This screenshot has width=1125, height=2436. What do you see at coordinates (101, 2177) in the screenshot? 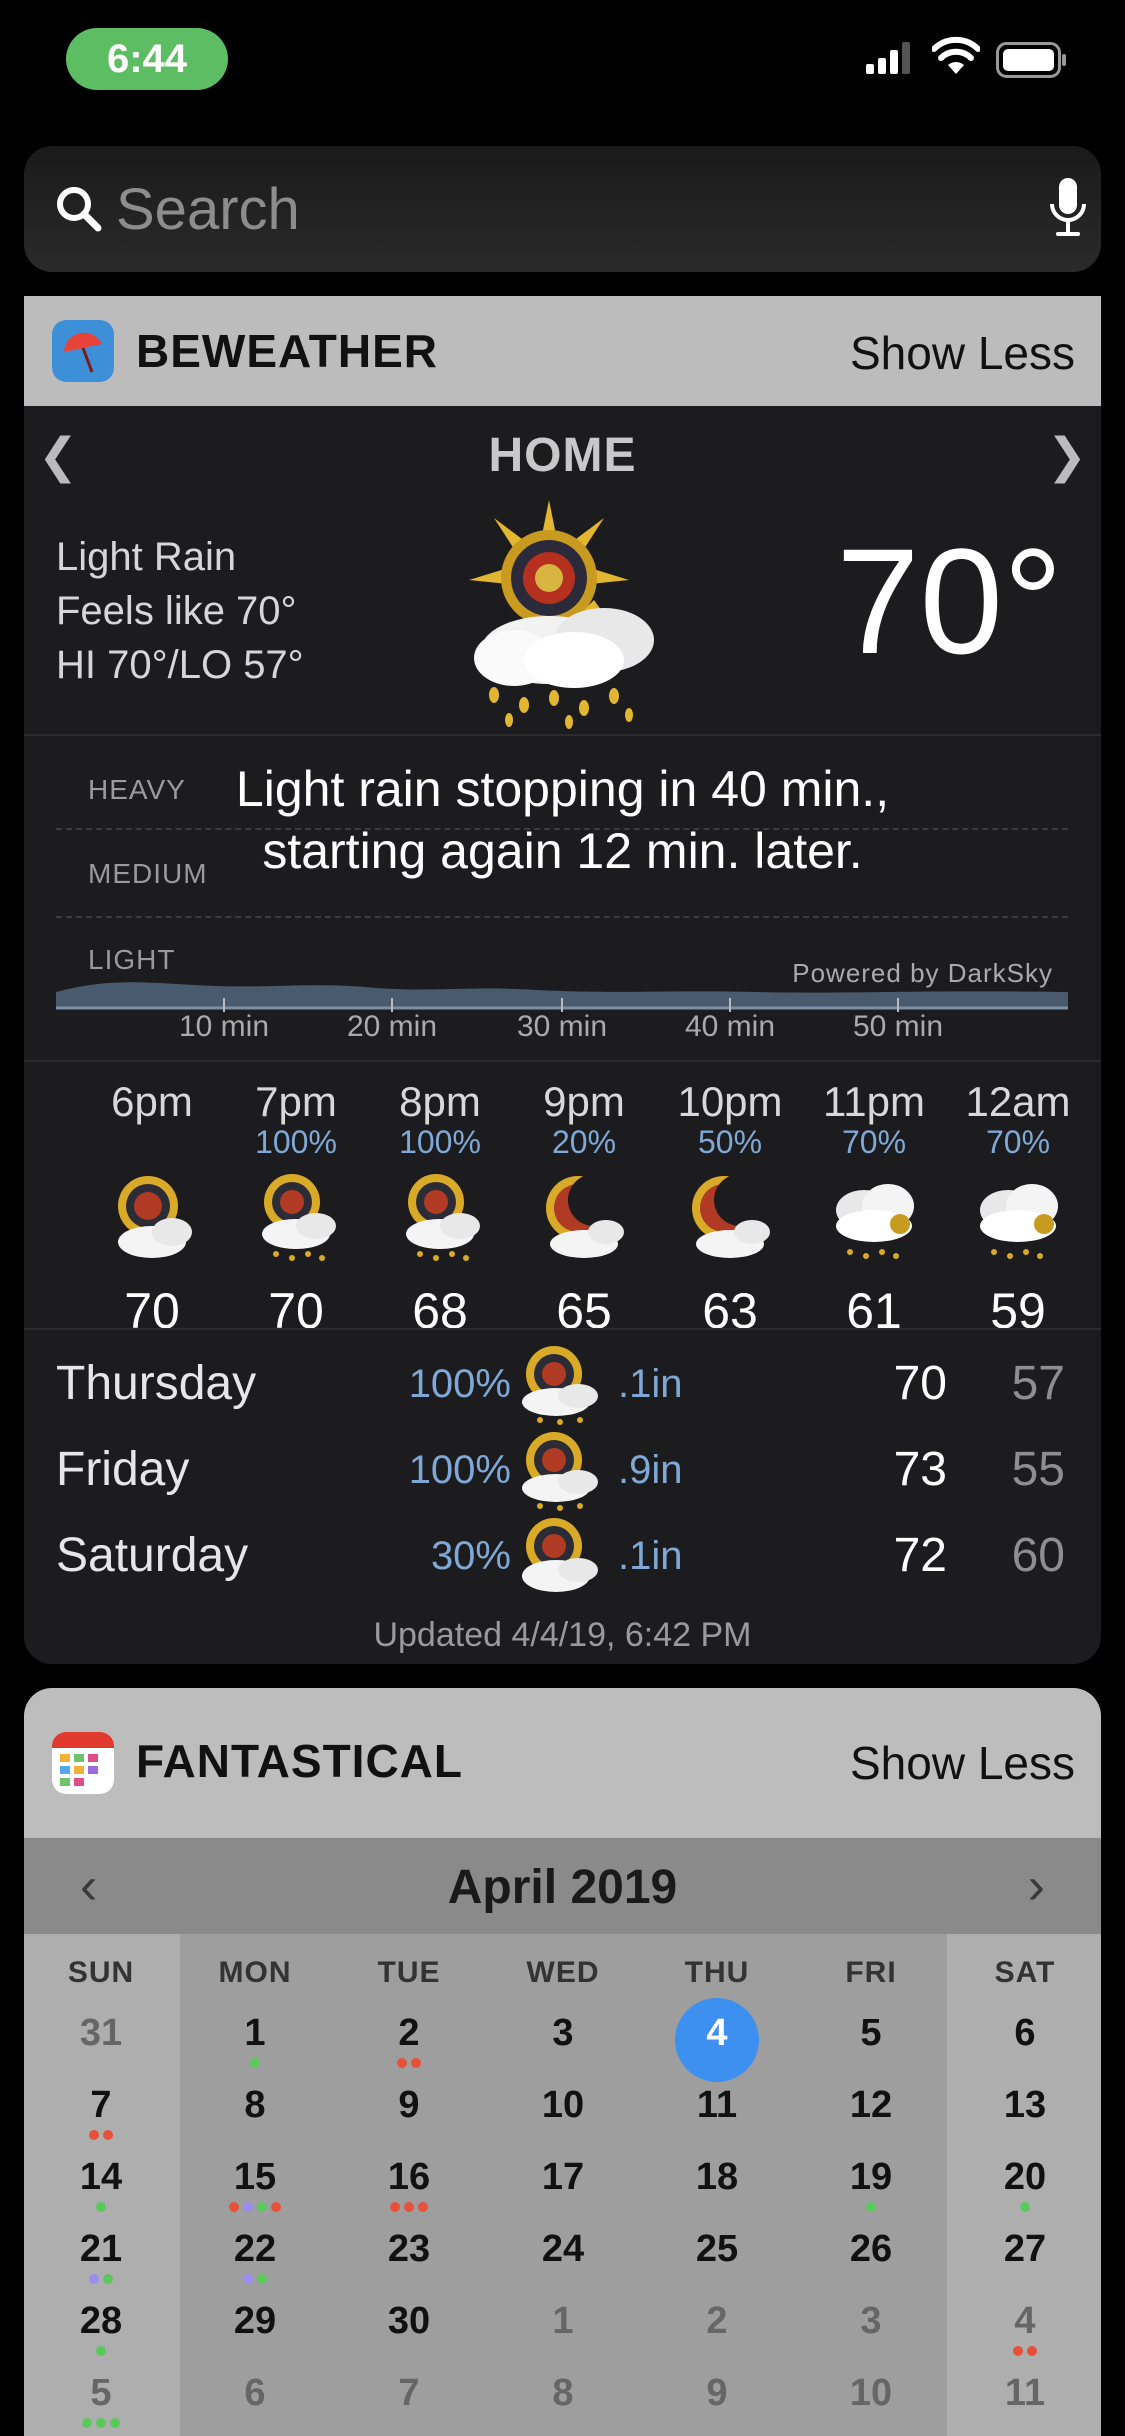
I see `calendar-day: 14` at bounding box center [101, 2177].